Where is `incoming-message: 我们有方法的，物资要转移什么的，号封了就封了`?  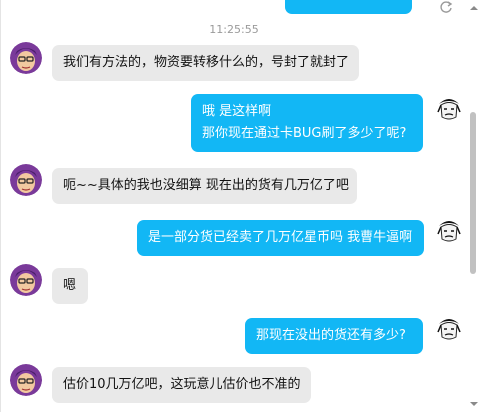 incoming-message: 我们有方法的，物资要转移什么的，号封了就封了 is located at coordinates (205, 63).